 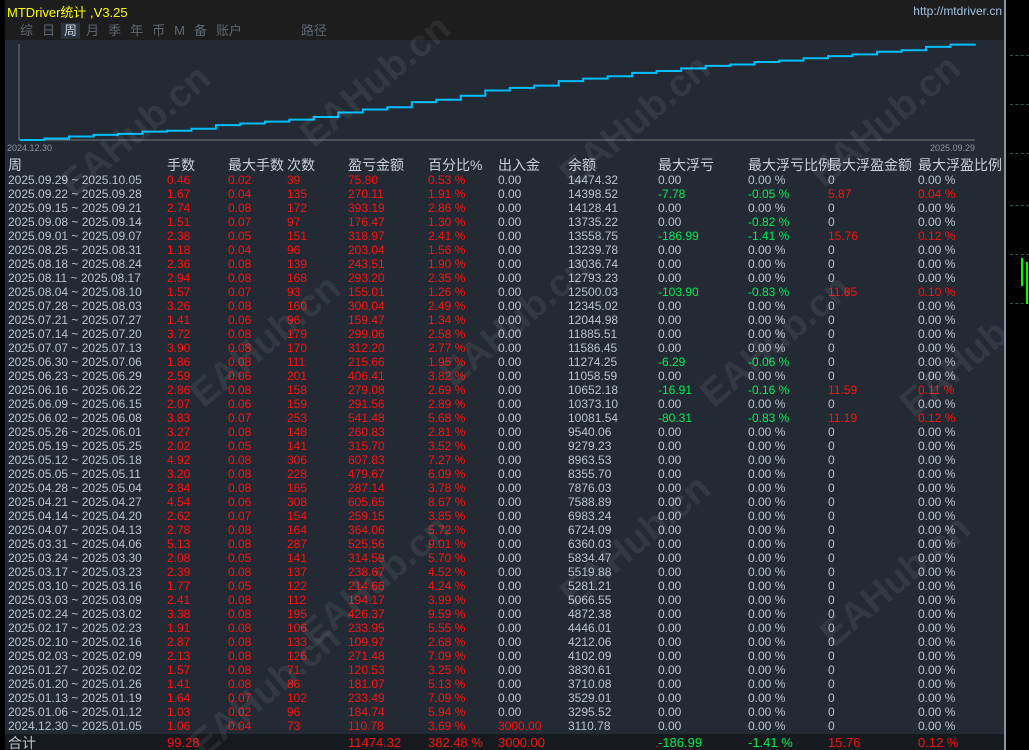 What do you see at coordinates (366, 516) in the screenshot?
I see `cell-col-4: 259.15` at bounding box center [366, 516].